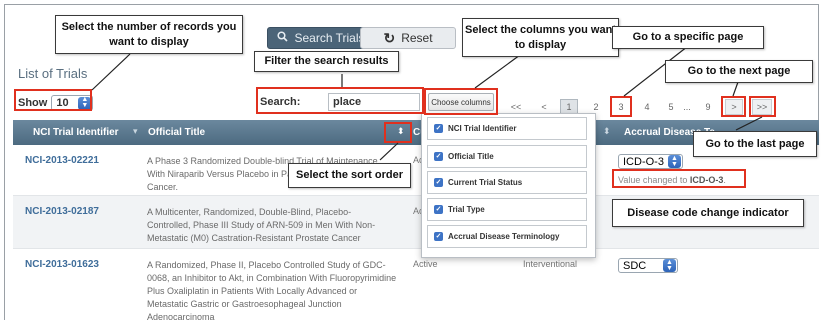 The height and width of the screenshot is (320, 825). I want to click on page-title: List of Trials, so click(53, 73).